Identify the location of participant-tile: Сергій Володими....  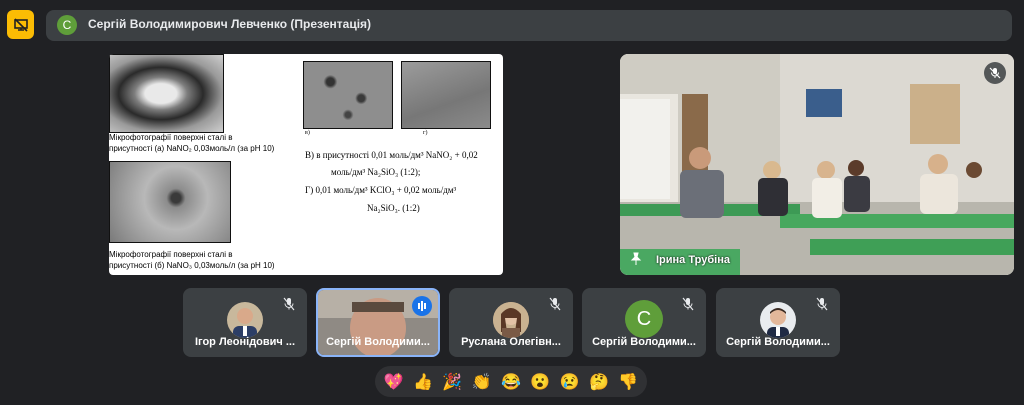
(778, 322).